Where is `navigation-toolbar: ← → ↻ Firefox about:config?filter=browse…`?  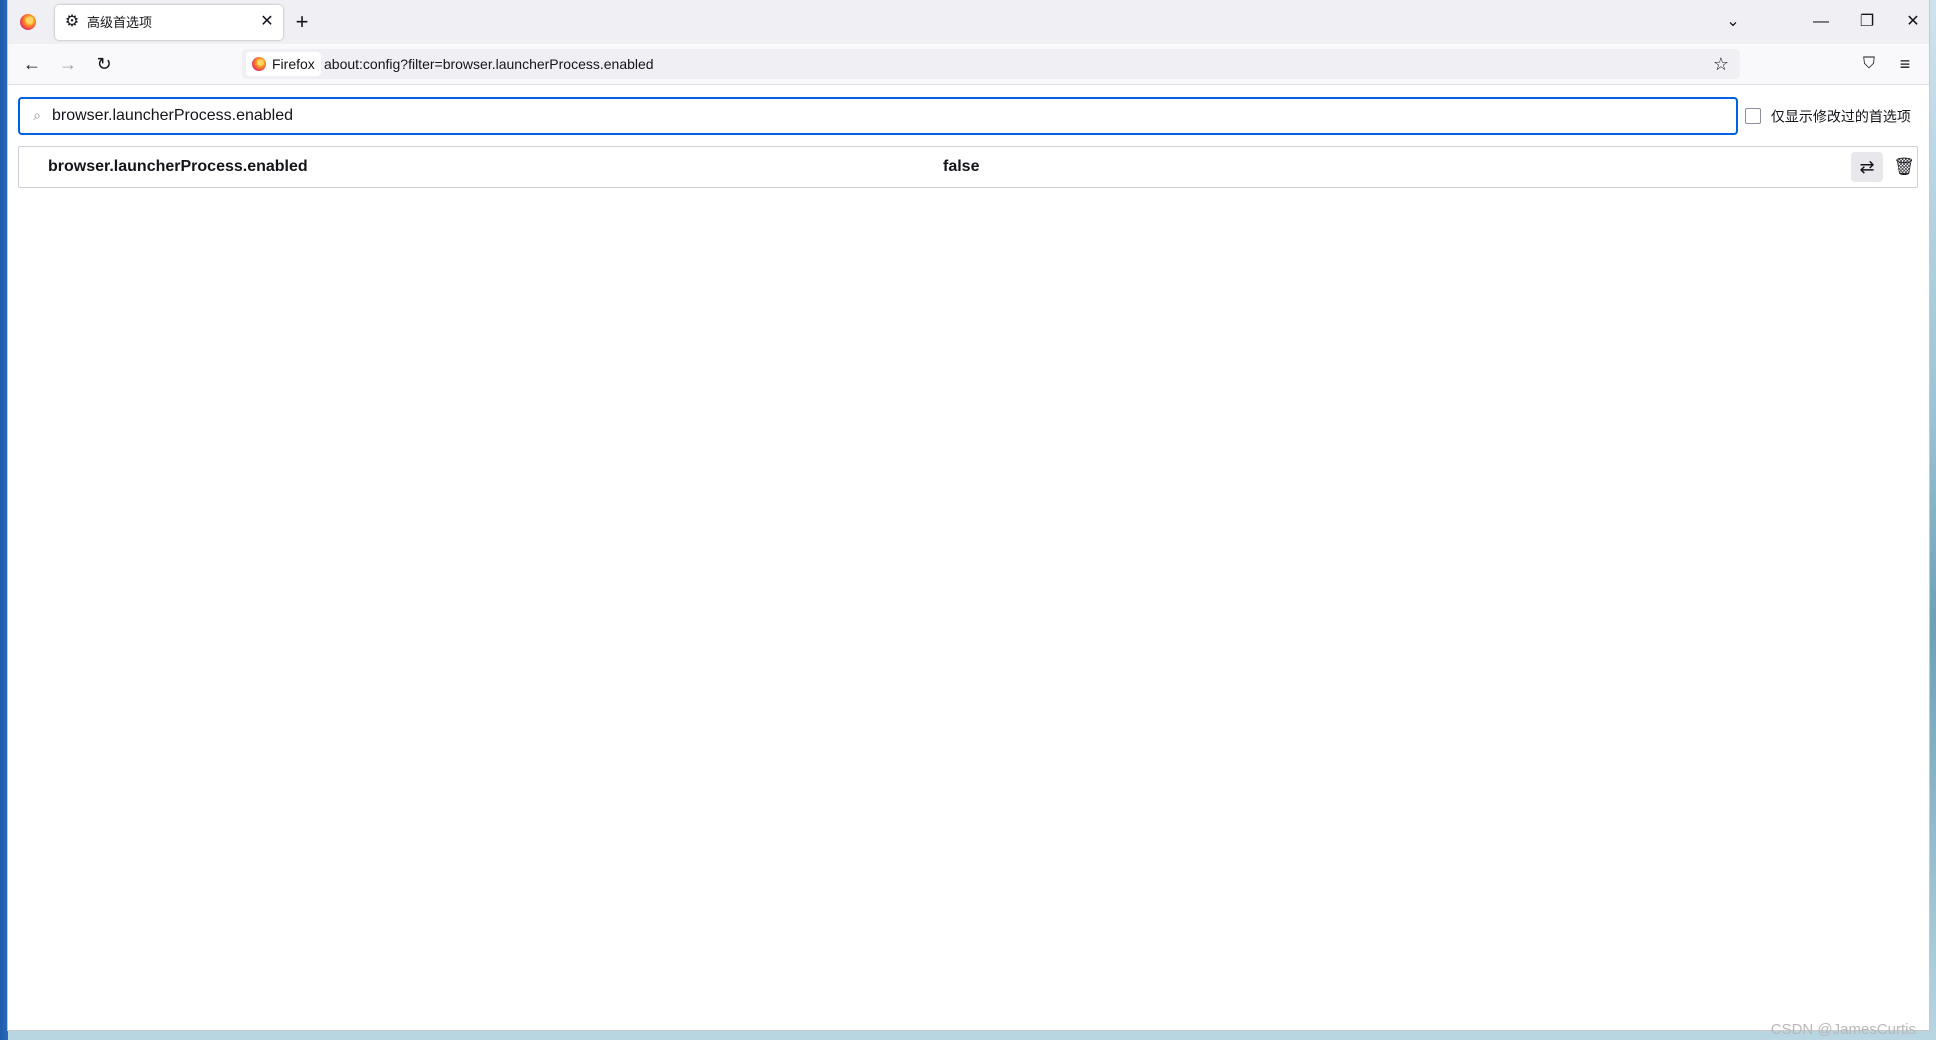 navigation-toolbar: ← → ↻ Firefox about:config?filter=browse… is located at coordinates (968, 64).